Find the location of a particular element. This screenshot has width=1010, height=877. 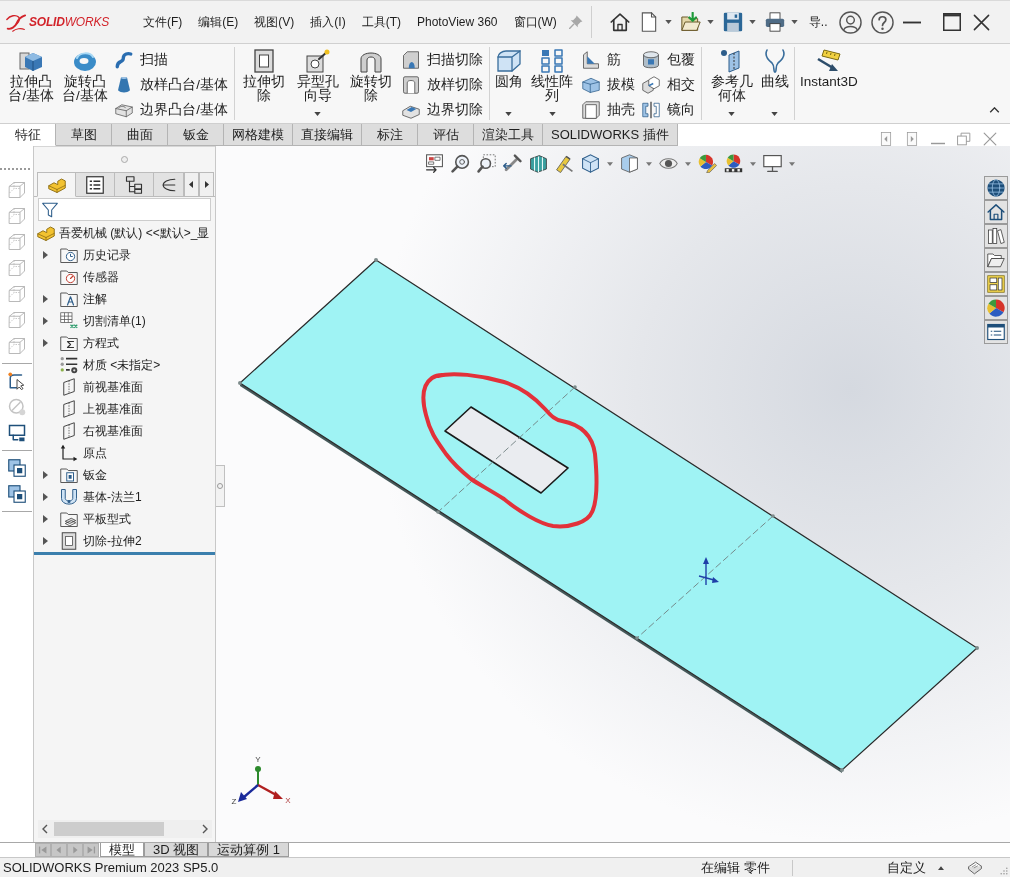

menu-item: 编辑(E) is located at coordinates (218, 22).